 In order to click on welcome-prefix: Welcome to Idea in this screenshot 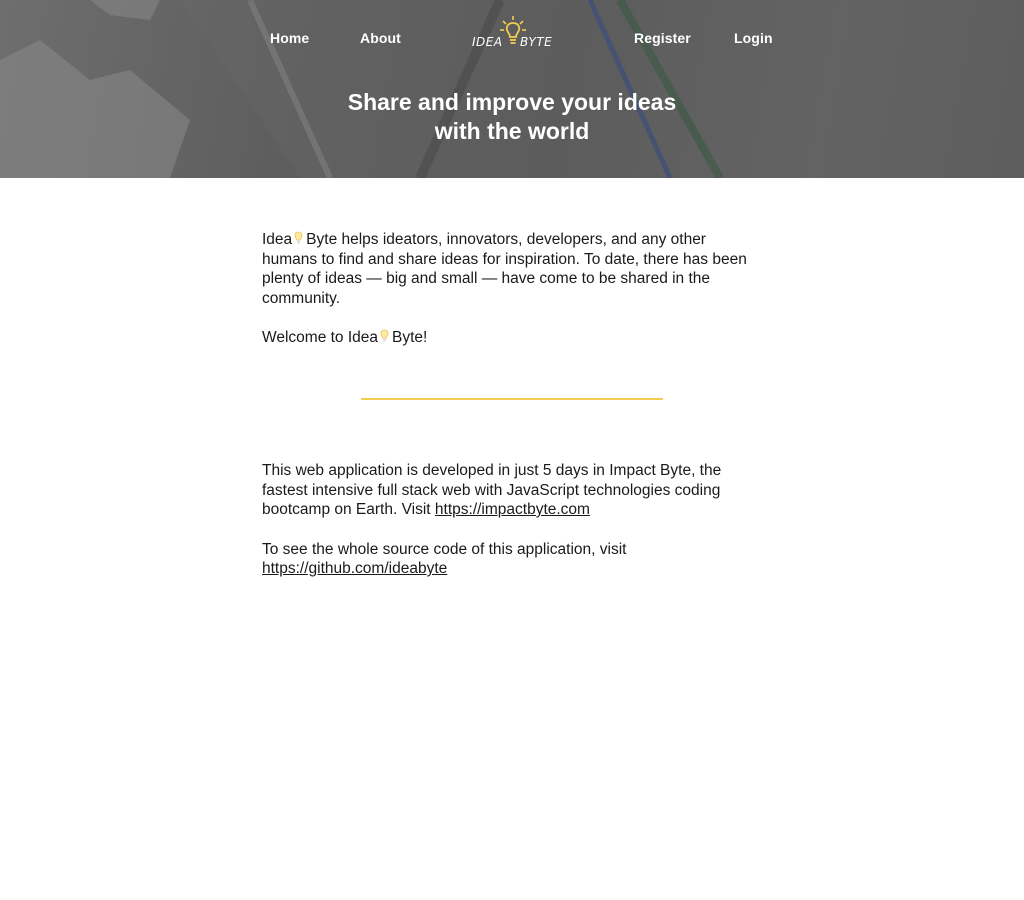, I will do `click(320, 337)`.